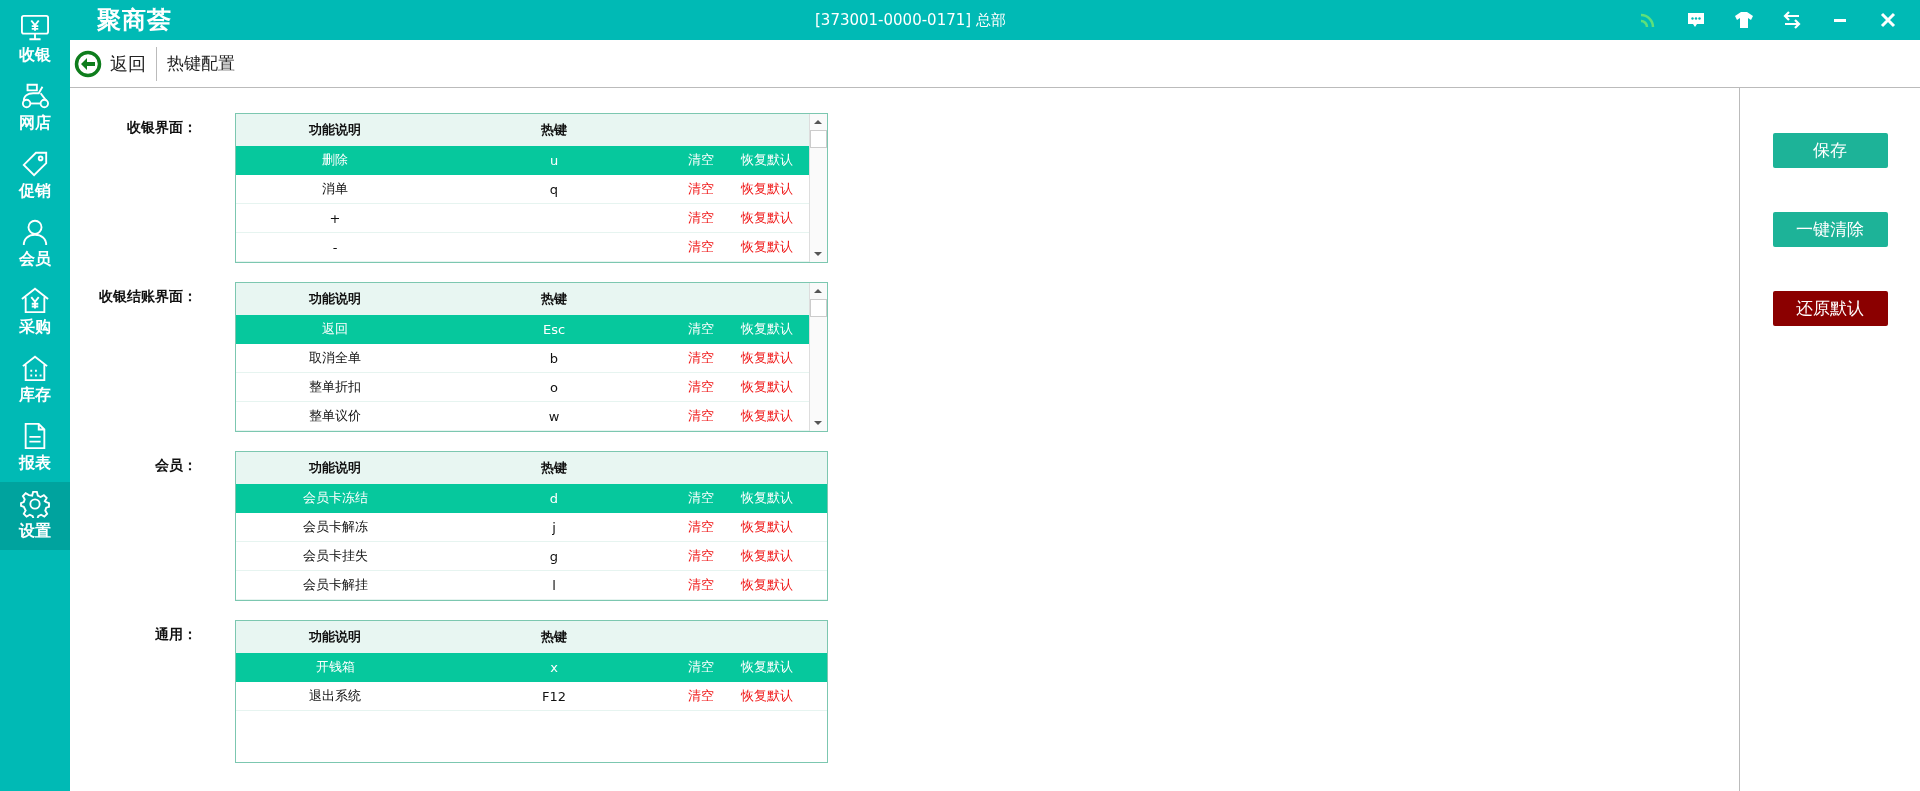 The image size is (1920, 791). I want to click on table-cell-text: b, so click(554, 358).